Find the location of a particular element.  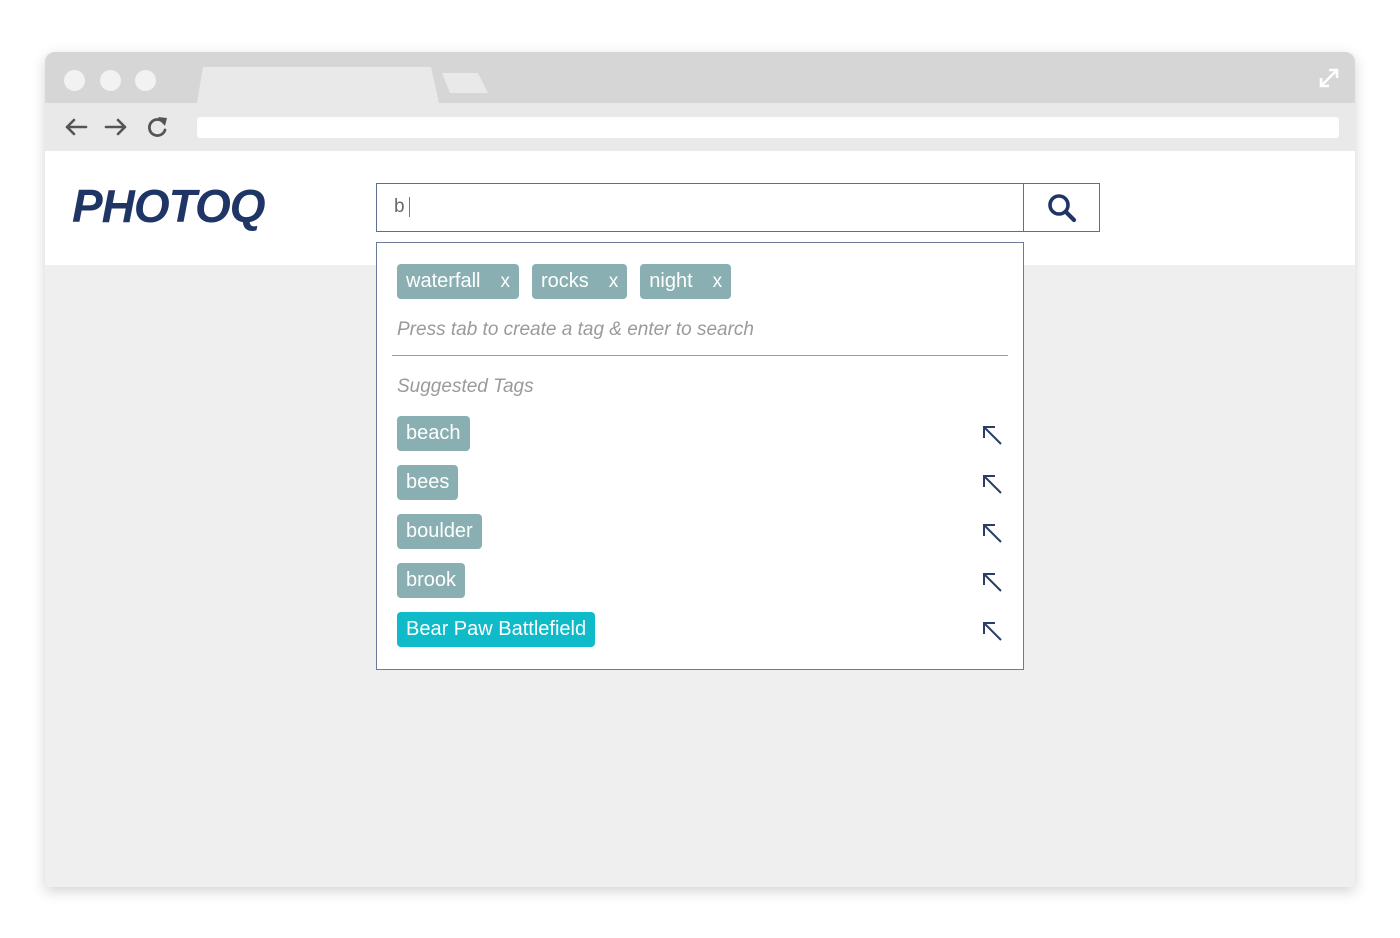

suggestion-chip: brook is located at coordinates (431, 580).